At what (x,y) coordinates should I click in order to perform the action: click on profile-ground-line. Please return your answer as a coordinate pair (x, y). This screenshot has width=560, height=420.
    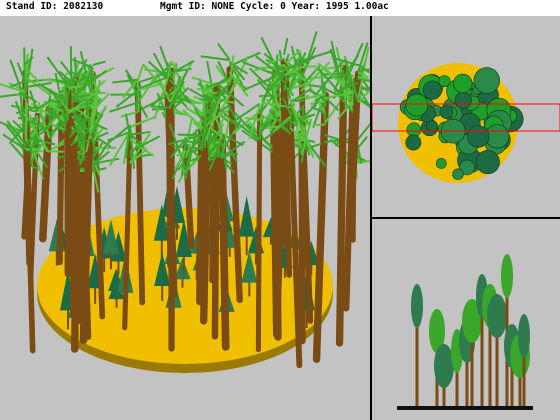
    Looking at the image, I should click on (465, 408).